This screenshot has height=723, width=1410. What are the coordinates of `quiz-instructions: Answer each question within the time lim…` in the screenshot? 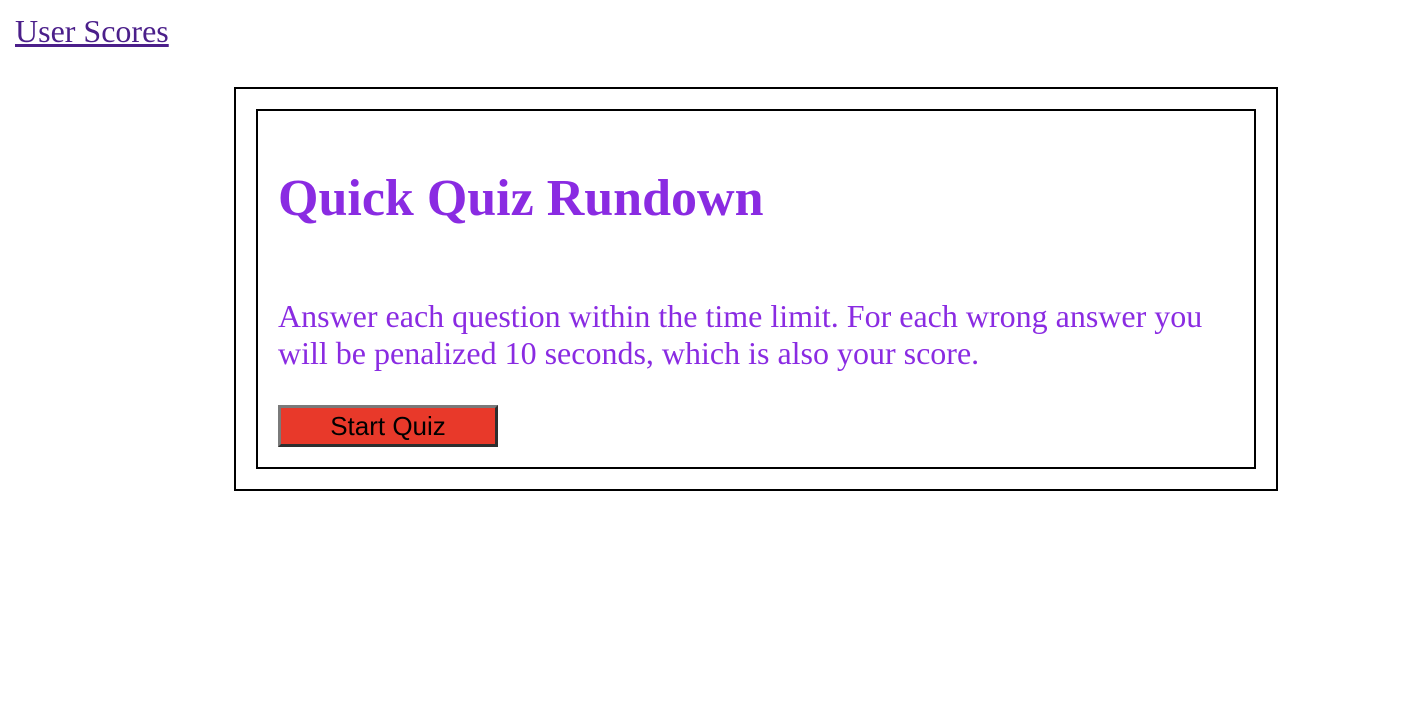 It's located at (740, 334).